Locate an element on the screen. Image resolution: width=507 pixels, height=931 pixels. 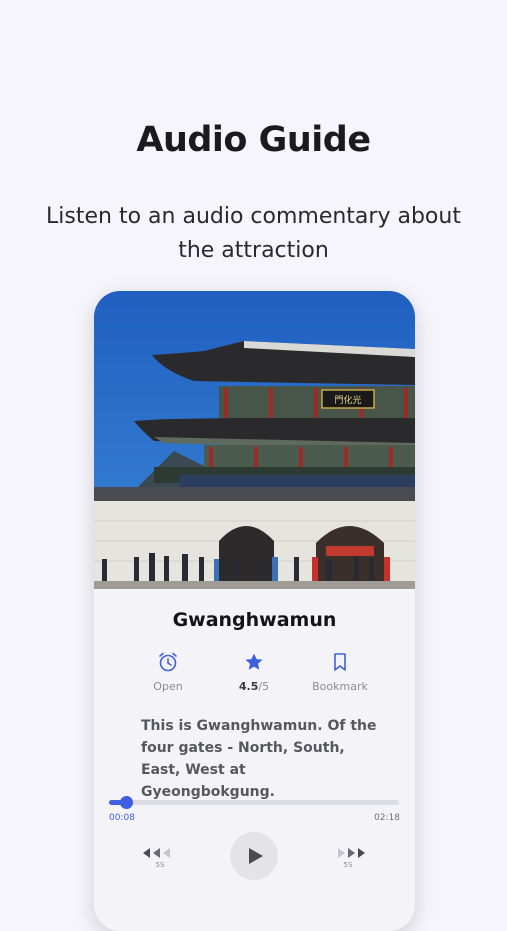
star-icon is located at coordinates (254, 661).